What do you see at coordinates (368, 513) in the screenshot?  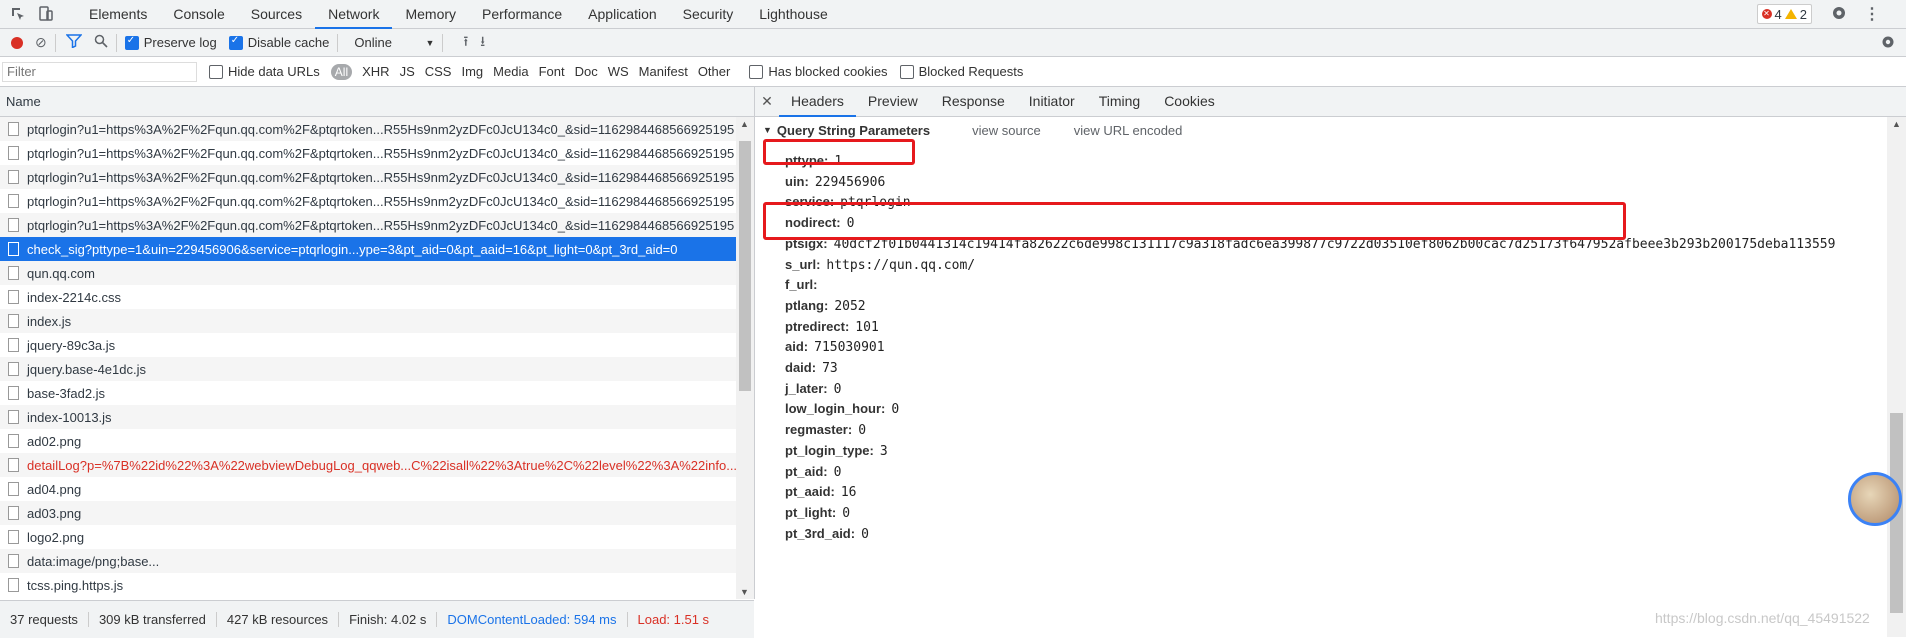 I see `request-row: ad03.png` at bounding box center [368, 513].